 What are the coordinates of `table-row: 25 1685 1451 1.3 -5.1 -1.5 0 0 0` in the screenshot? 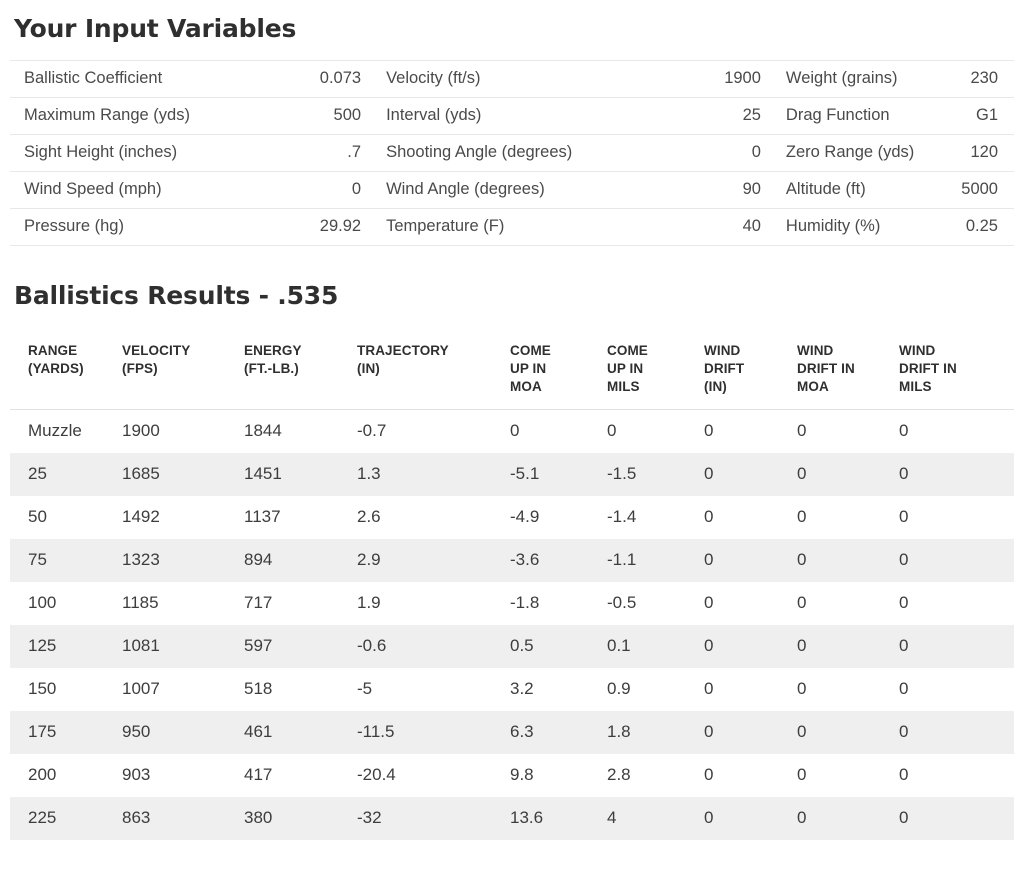 It's located at (512, 475).